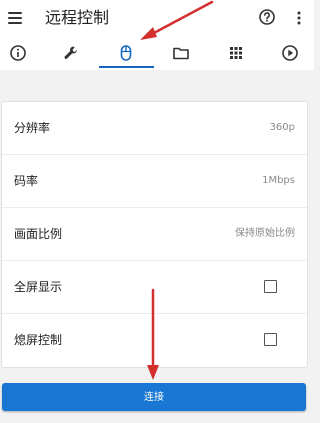 The height and width of the screenshot is (423, 320). Describe the element at coordinates (38, 287) in the screenshot. I see `fullscreen-label: 全屏显示` at that location.